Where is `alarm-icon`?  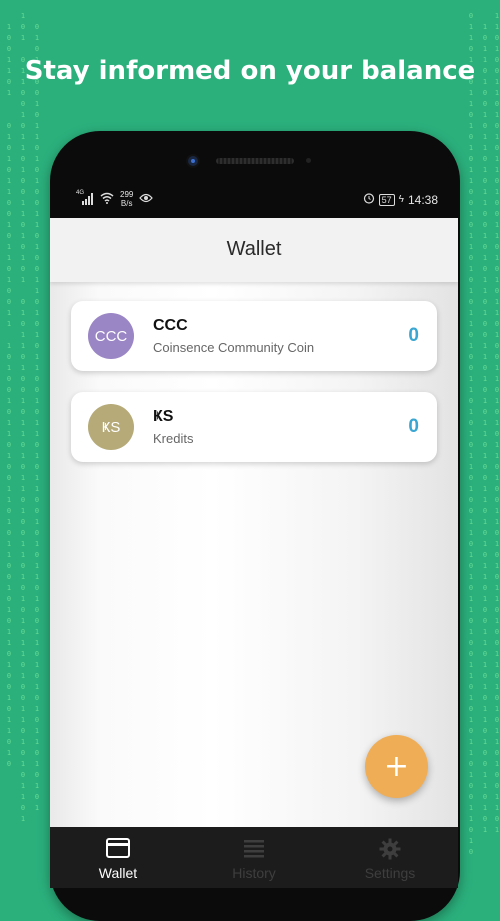
alarm-icon is located at coordinates (369, 199).